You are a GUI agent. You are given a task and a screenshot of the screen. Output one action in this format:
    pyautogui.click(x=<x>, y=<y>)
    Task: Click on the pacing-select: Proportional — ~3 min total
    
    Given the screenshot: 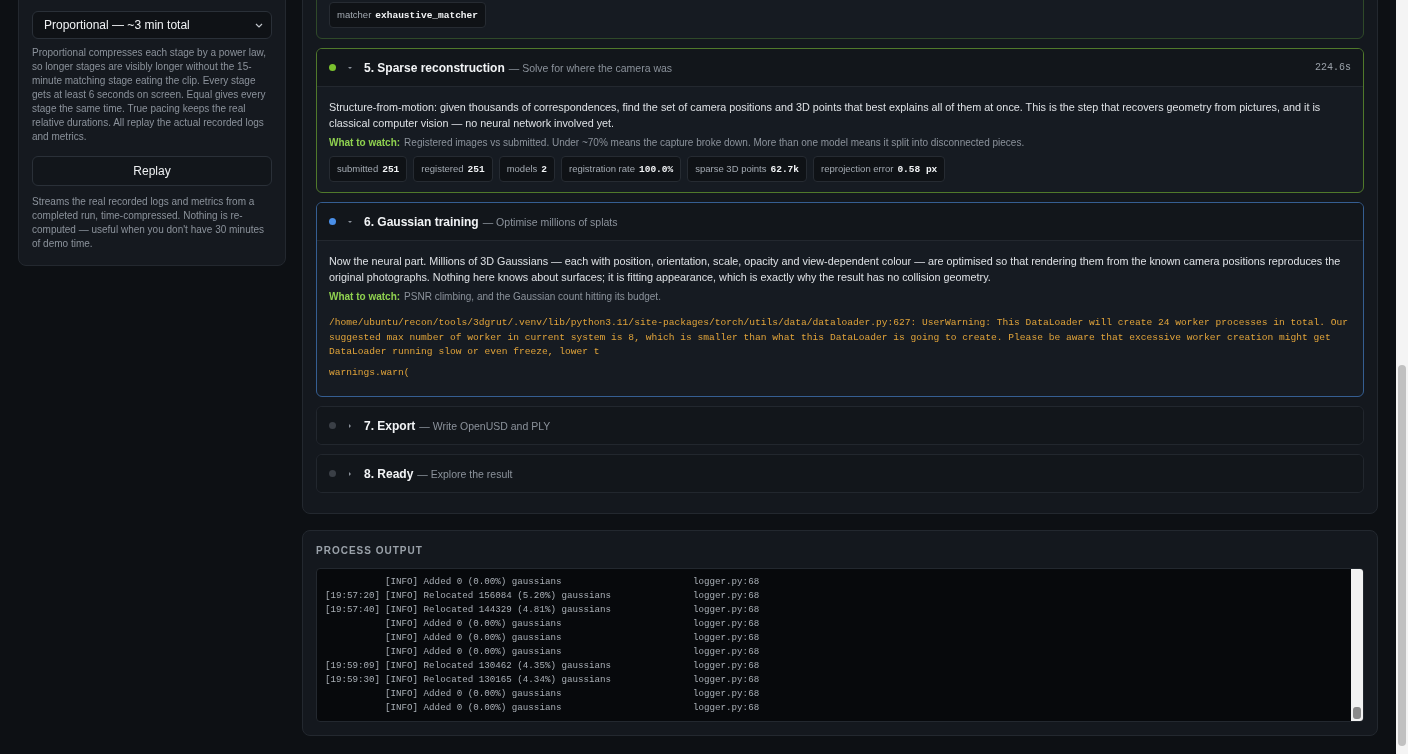 What is the action you would take?
    pyautogui.click(x=152, y=25)
    